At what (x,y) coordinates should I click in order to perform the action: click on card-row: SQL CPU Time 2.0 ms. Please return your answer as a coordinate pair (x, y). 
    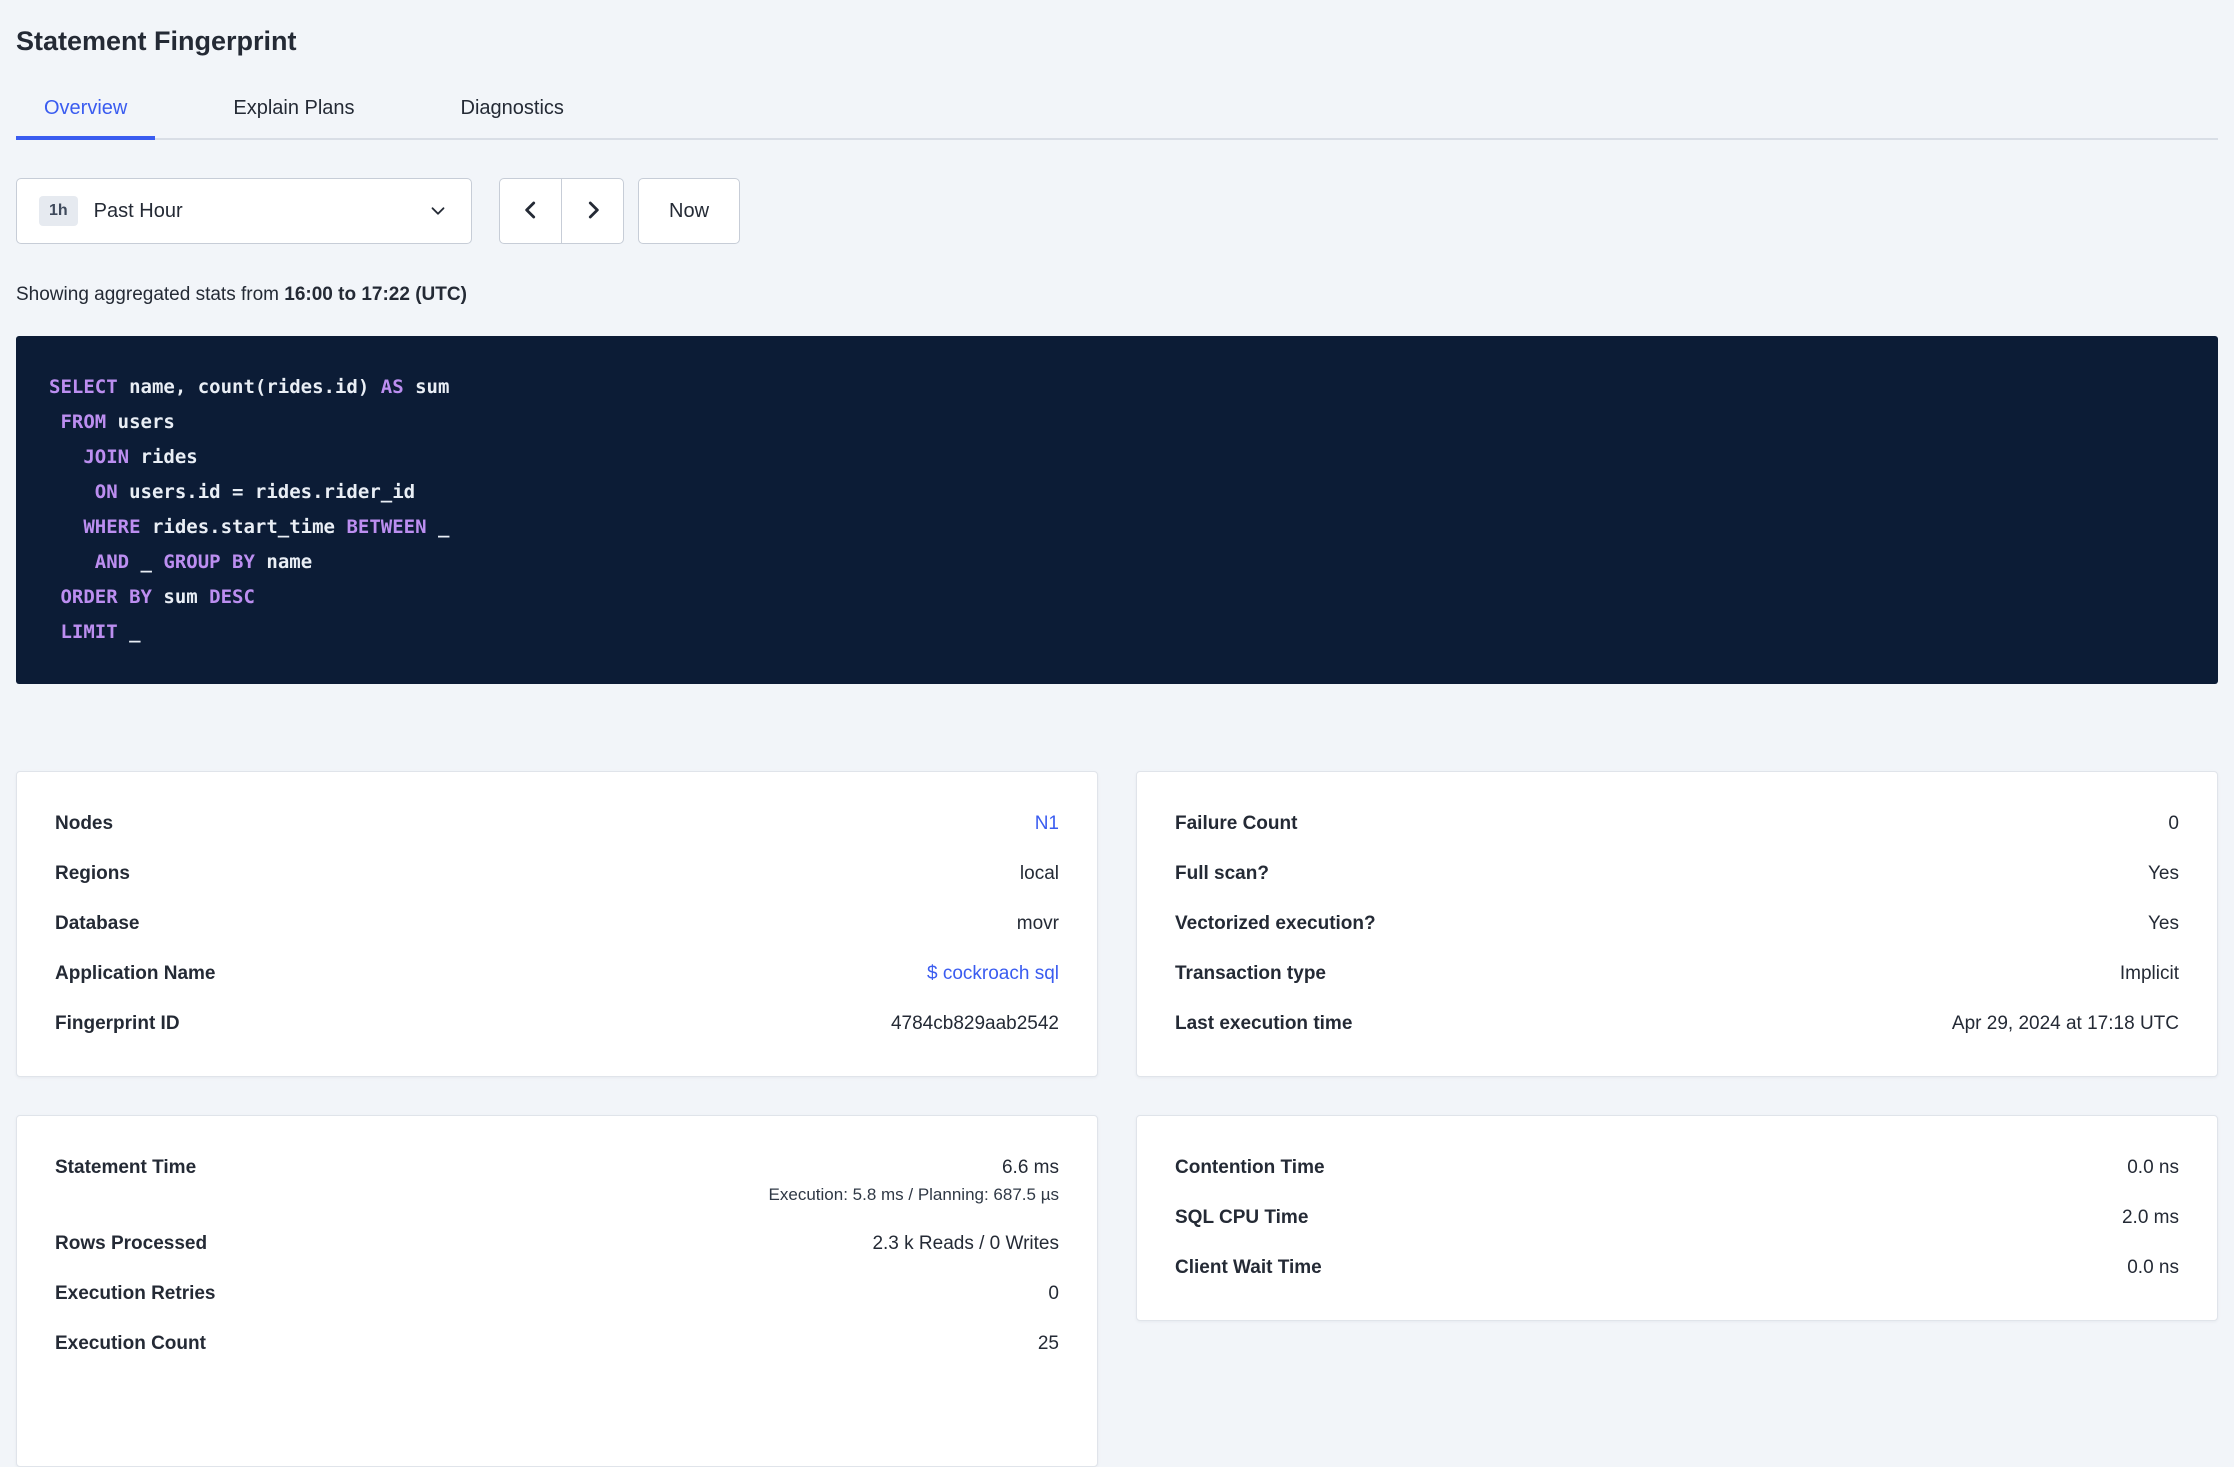
    Looking at the image, I should click on (1677, 1218).